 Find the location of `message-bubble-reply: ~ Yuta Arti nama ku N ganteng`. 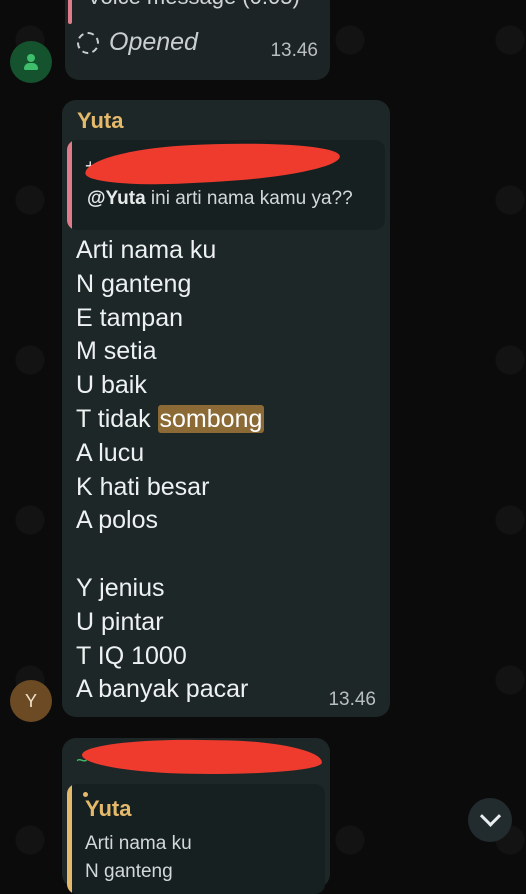

message-bubble-reply: ~ Yuta Arti nama ku N ganteng is located at coordinates (196, 815).